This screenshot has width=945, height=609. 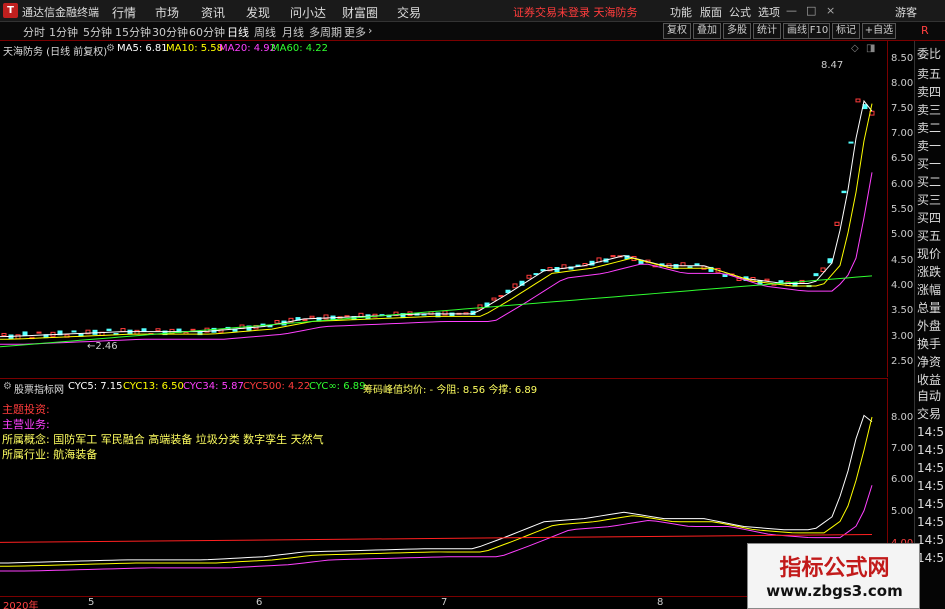 What do you see at coordinates (707, 31) in the screenshot?
I see `button-overlay: 叠加` at bounding box center [707, 31].